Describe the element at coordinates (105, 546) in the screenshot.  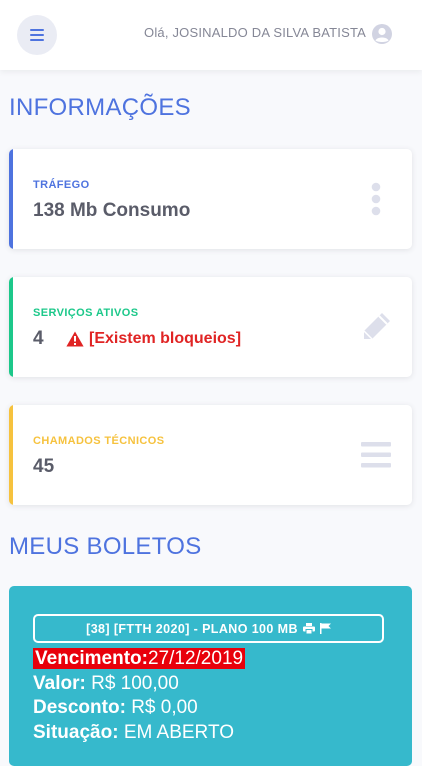
I see `boletos-section-title: MEUS BOLETOS` at that location.